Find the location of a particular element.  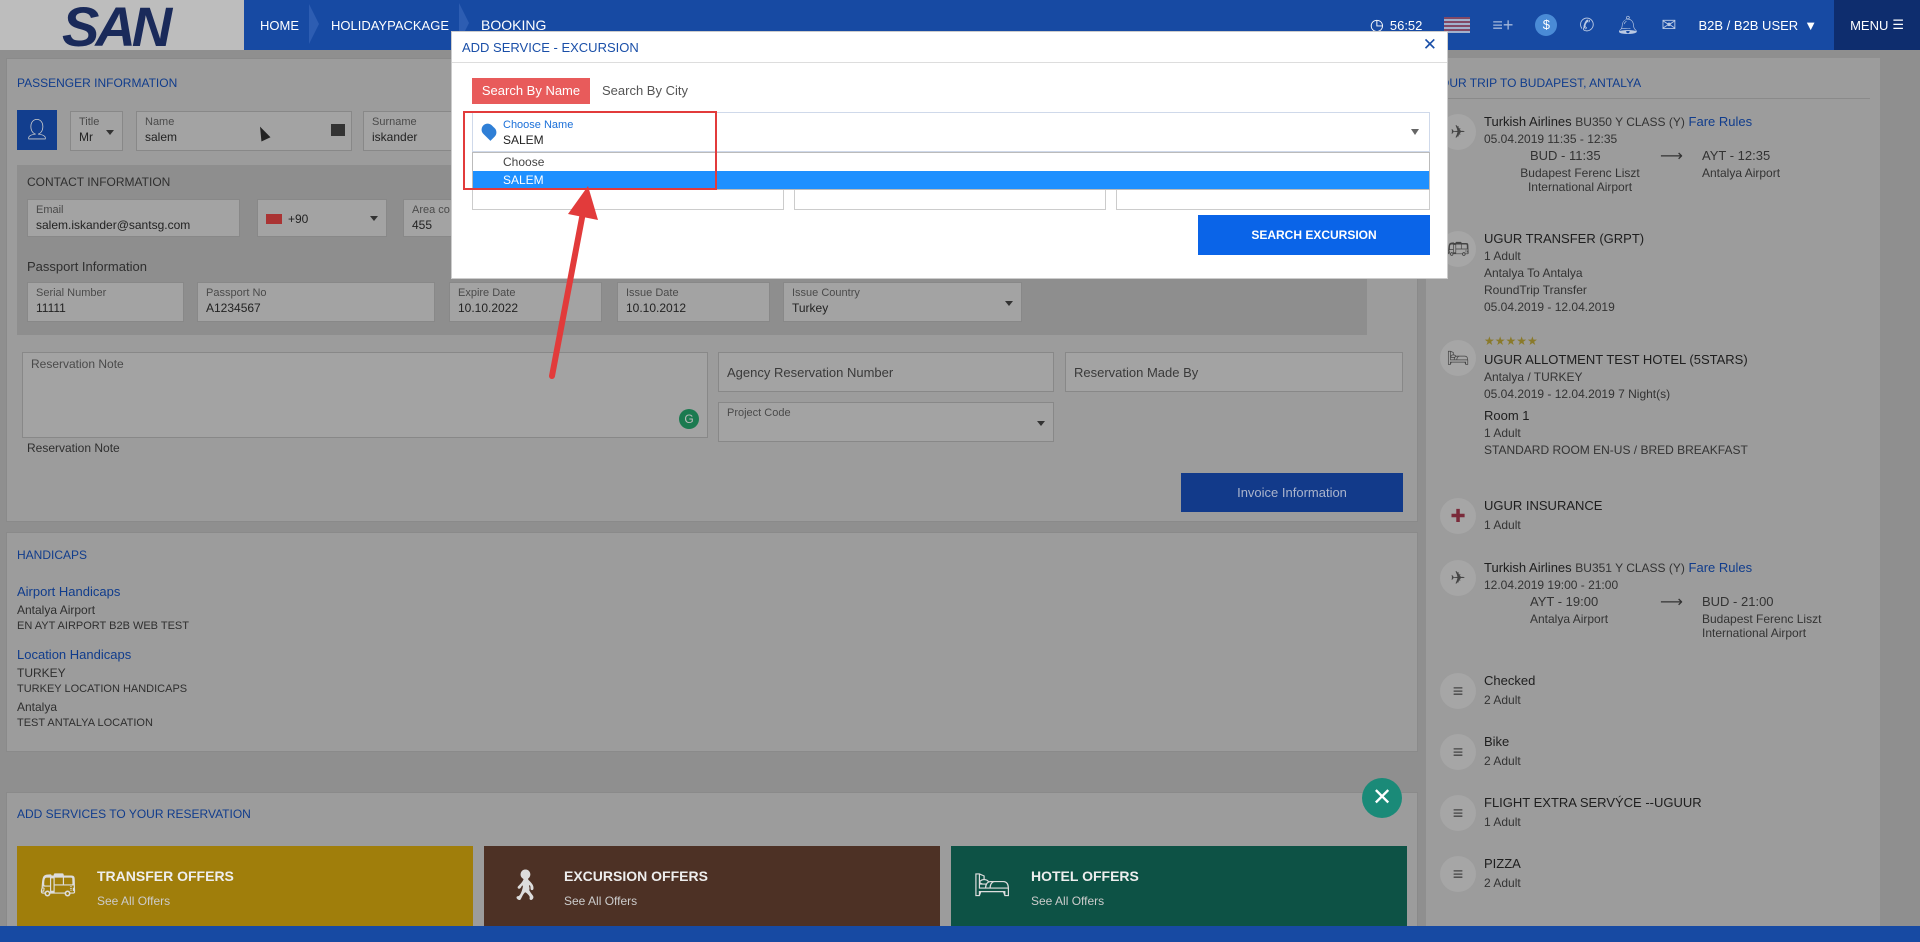

extra-item: ≡ FLIGHT EXTRA SERVÝCE --UGUUR 1 Adult is located at coordinates (1655, 815).